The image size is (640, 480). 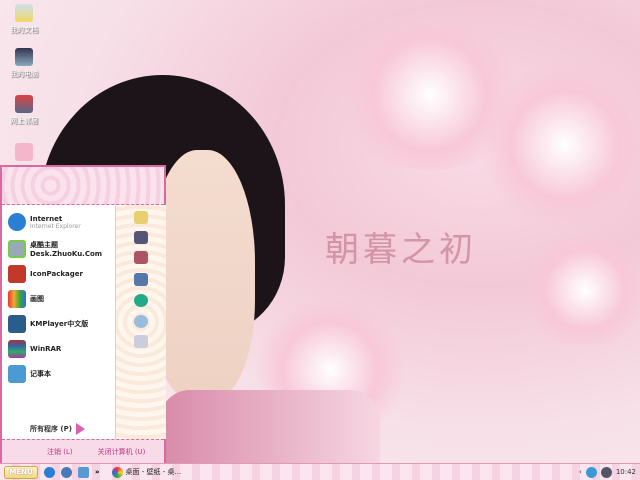 I want to click on network-tray-icon, so click(x=591, y=472).